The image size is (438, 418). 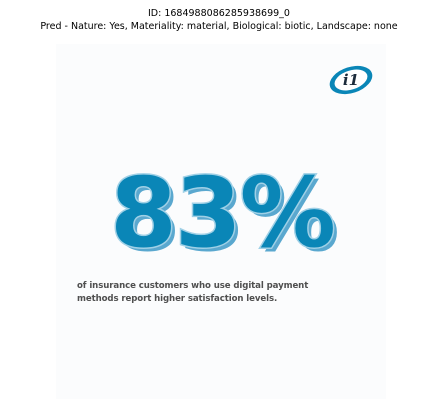 I want to click on stat-value: 83%, so click(x=222, y=216).